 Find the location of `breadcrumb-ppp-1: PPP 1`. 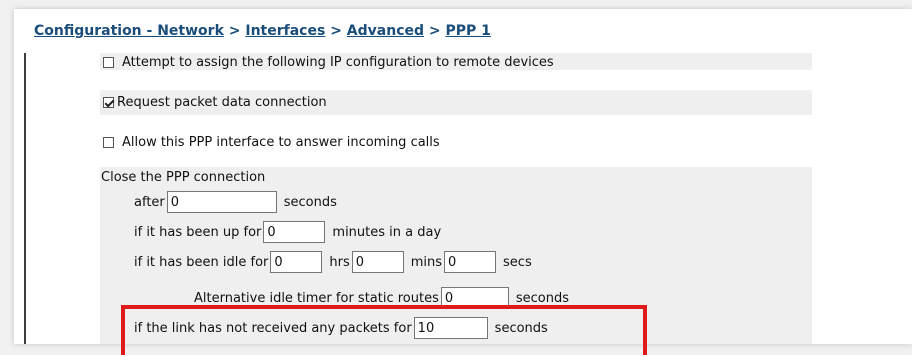

breadcrumb-ppp-1: PPP 1 is located at coordinates (468, 31).